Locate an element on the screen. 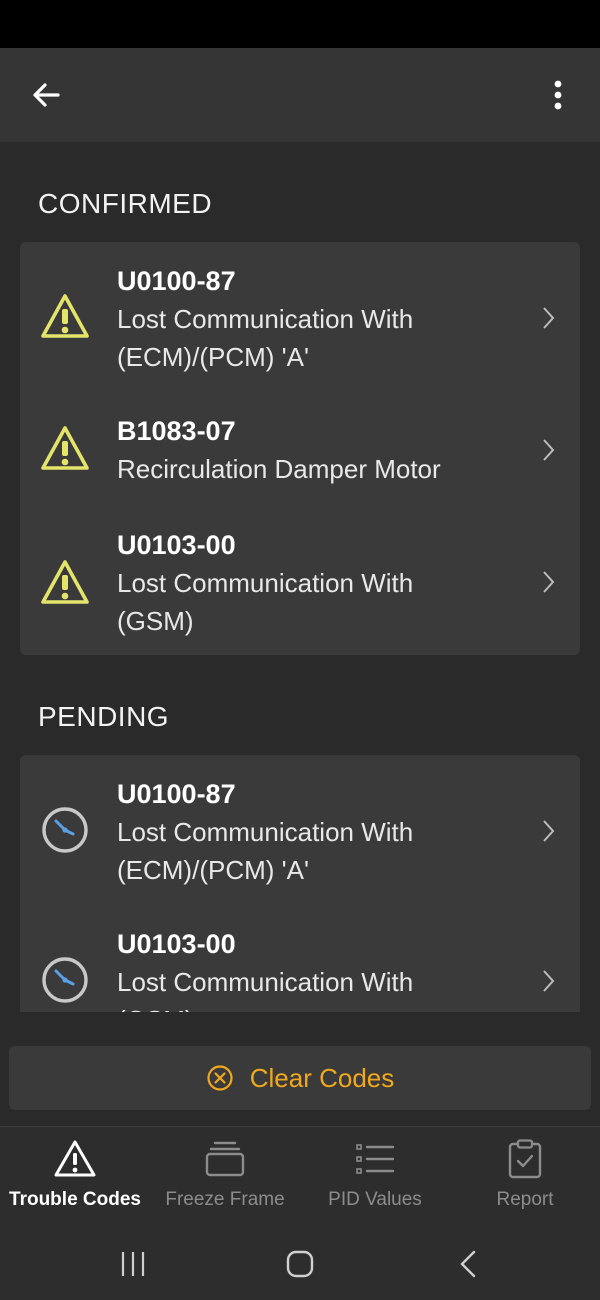  more-options-button is located at coordinates (558, 95).